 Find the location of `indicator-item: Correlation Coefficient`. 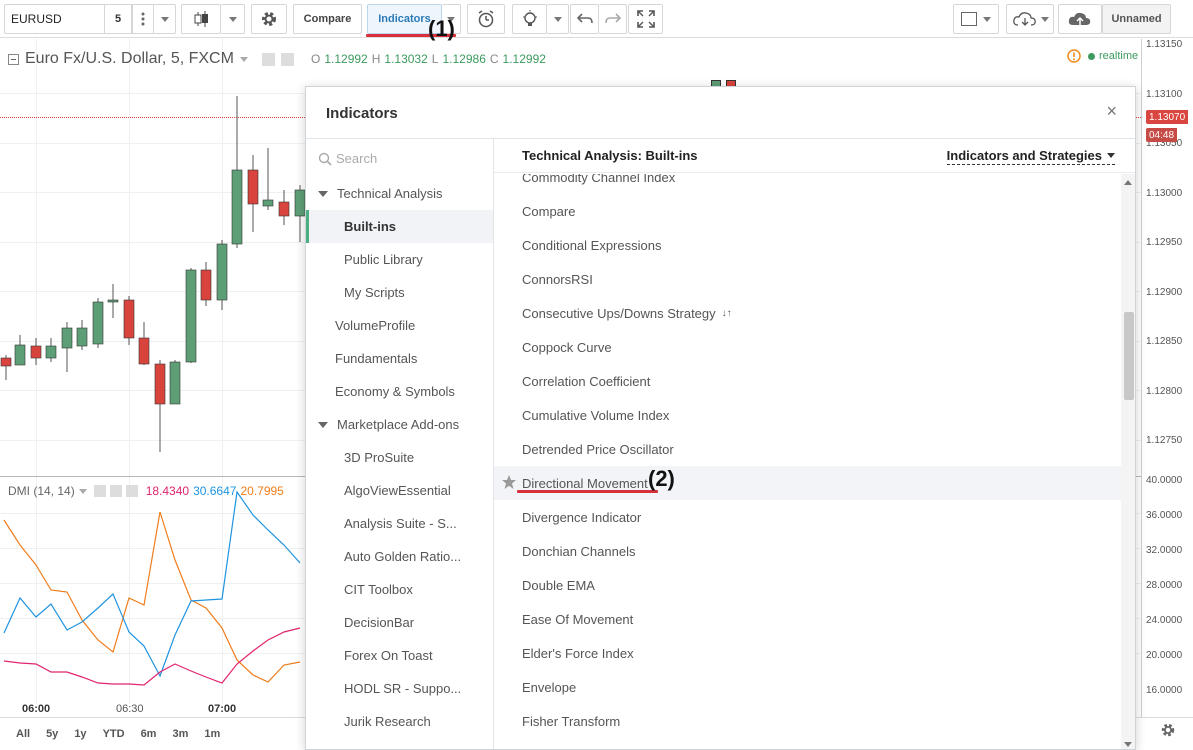

indicator-item: Correlation Coefficient is located at coordinates (808, 381).